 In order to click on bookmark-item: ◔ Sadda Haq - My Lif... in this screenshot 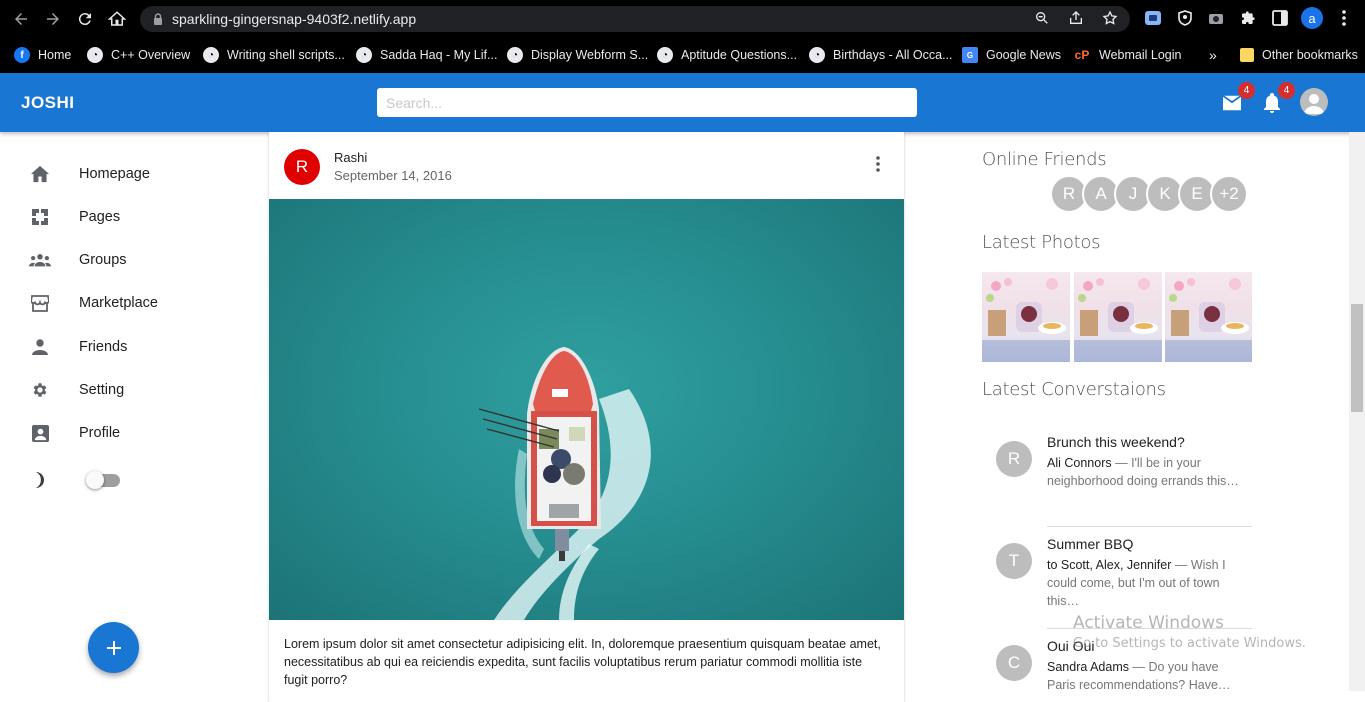, I will do `click(426, 55)`.